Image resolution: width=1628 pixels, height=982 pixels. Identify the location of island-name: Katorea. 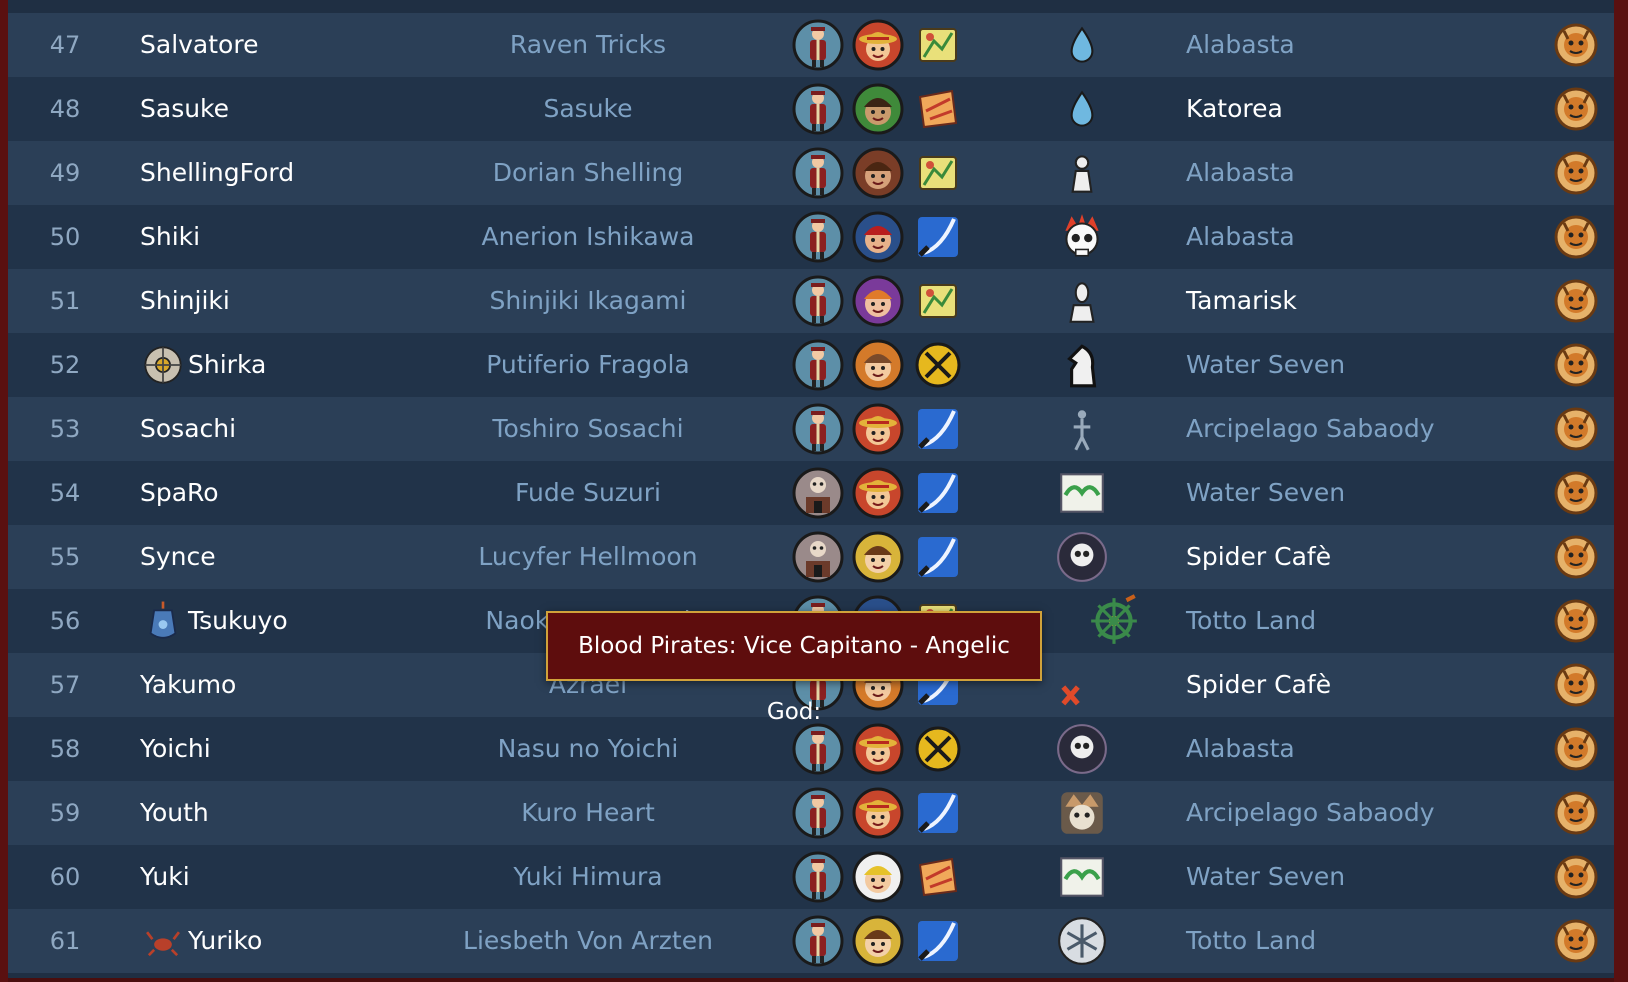
(1234, 109).